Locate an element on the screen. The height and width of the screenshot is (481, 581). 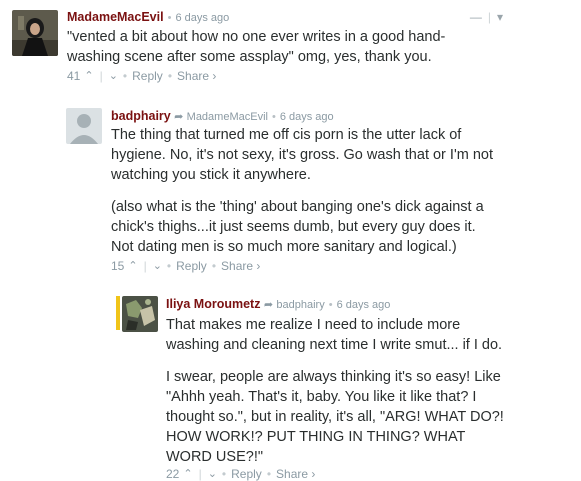
comment-footer: 41 ⌃ | ⌄ • Reply • Share › is located at coordinates (142, 76).